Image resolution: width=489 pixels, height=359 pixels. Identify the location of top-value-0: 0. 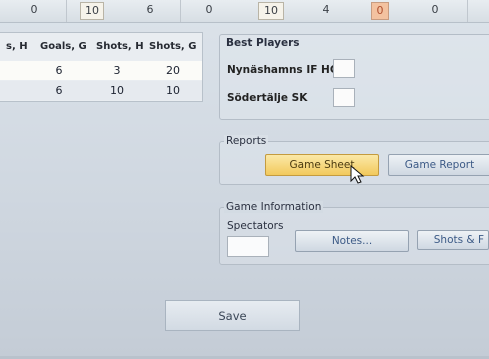
(34, 9).